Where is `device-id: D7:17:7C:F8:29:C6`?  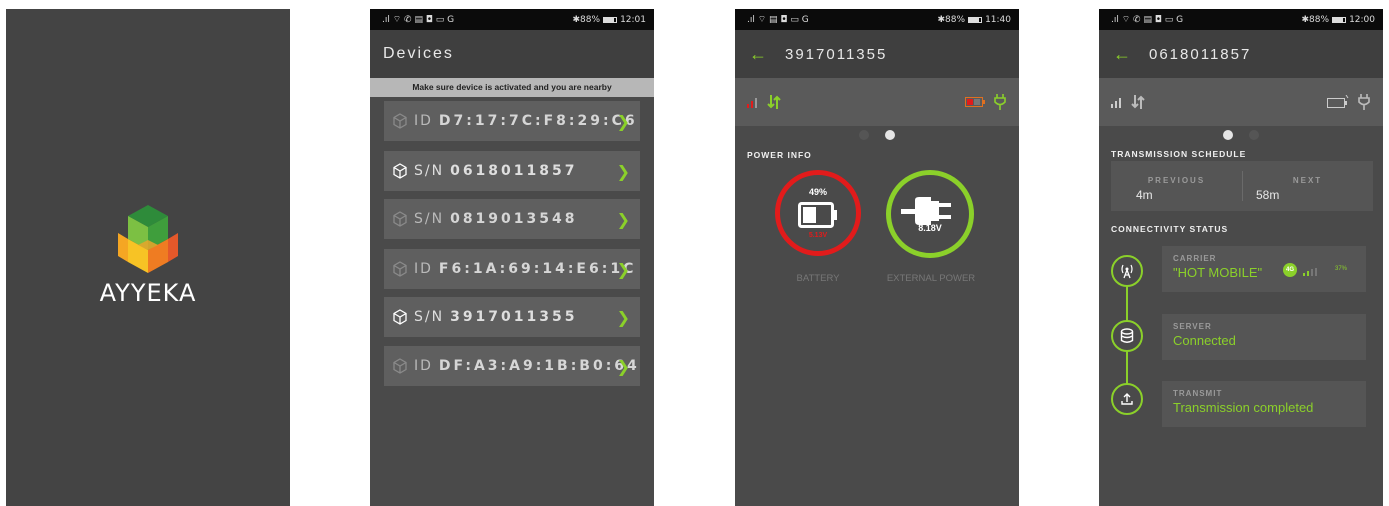
device-id: D7:17:7C:F8:29:C6 is located at coordinates (538, 121).